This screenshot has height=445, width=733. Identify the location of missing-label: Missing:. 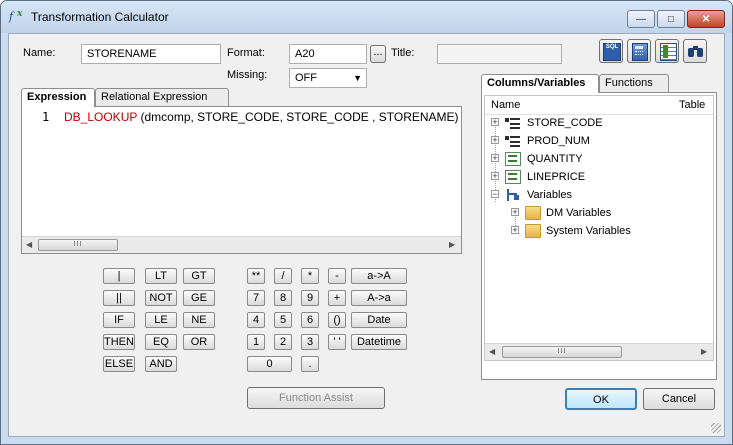
(247, 75).